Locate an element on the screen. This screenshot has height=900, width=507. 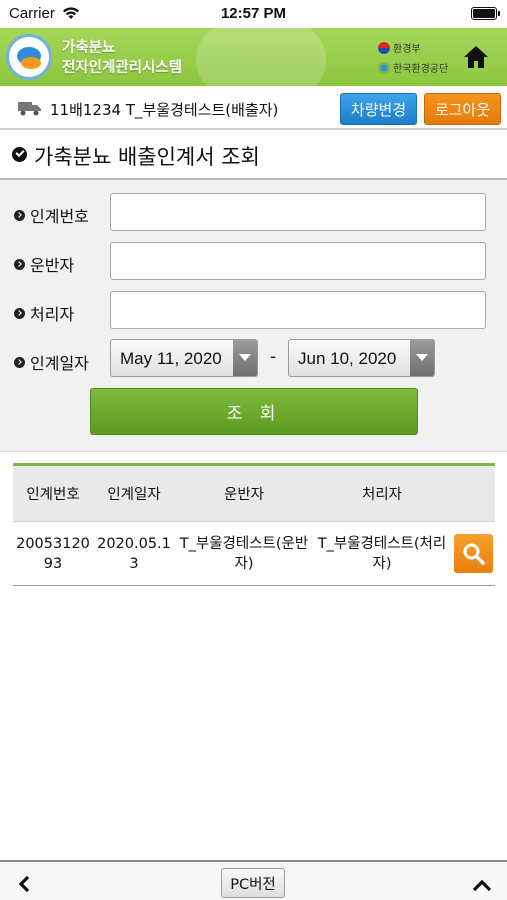
date-to-select: Jun 10, 2020 is located at coordinates (361, 358).